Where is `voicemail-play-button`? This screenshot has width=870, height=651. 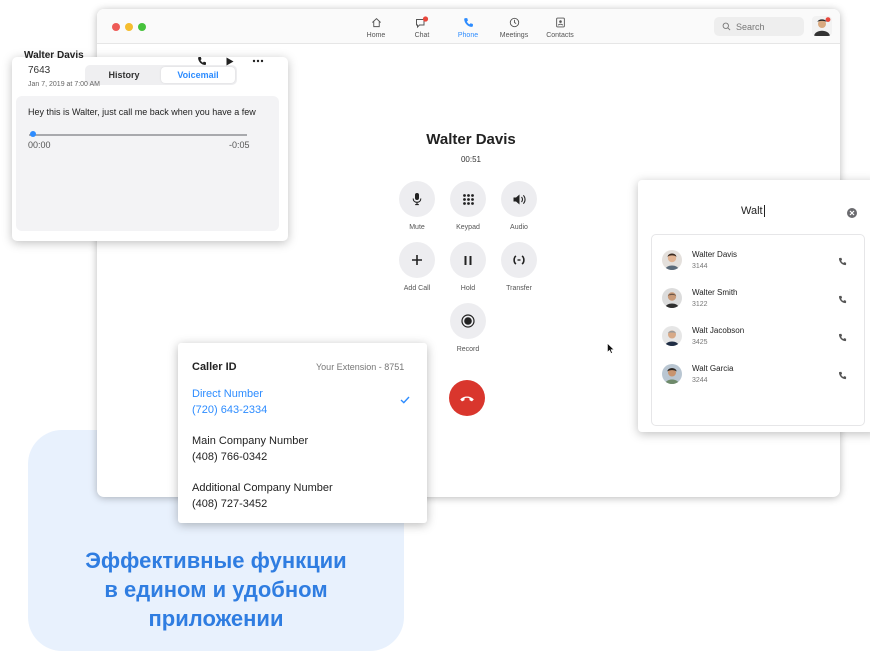 voicemail-play-button is located at coordinates (230, 61).